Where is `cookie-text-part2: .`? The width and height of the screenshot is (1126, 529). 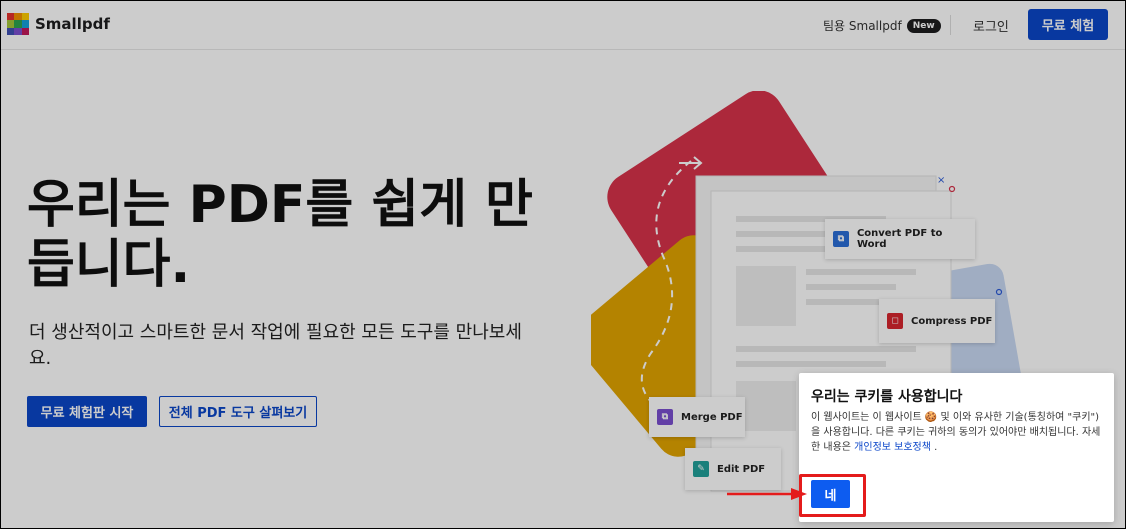
cookie-text-part2: . is located at coordinates (934, 447).